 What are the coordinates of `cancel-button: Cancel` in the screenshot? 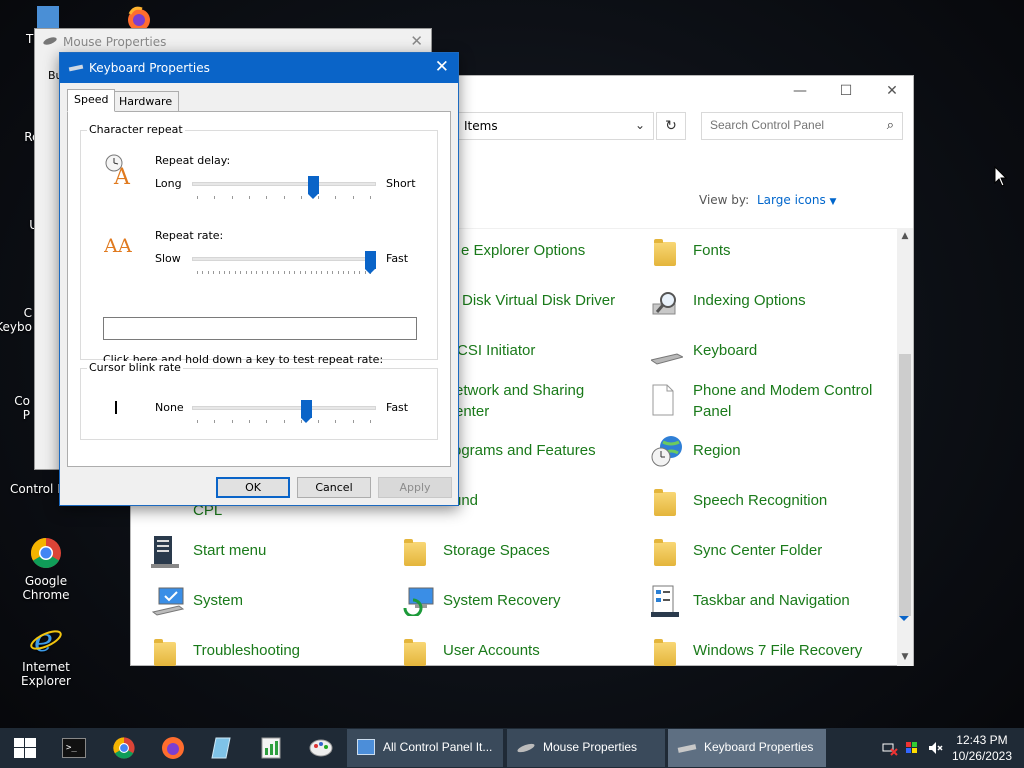 It's located at (334, 487).